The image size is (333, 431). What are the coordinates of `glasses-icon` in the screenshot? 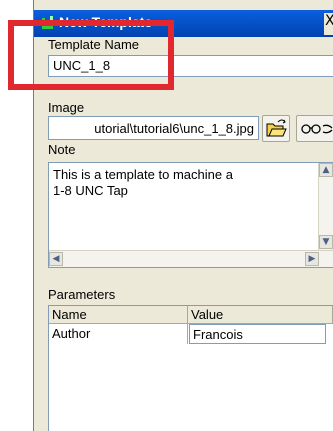 It's located at (317, 129).